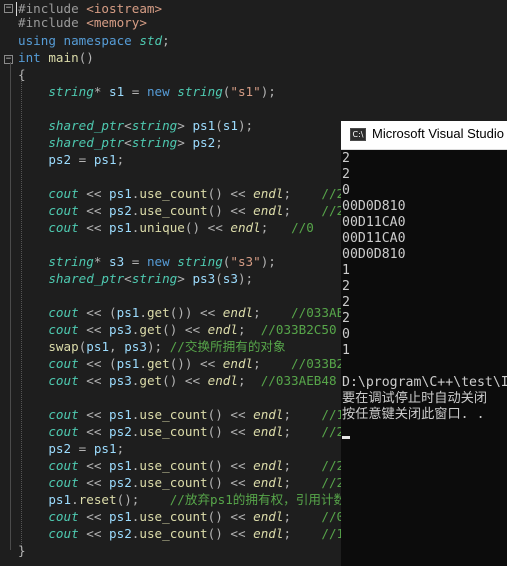 The image size is (507, 566). What do you see at coordinates (120, 142) in the screenshot?
I see `code-line: shared_ptr<string> ps2;` at bounding box center [120, 142].